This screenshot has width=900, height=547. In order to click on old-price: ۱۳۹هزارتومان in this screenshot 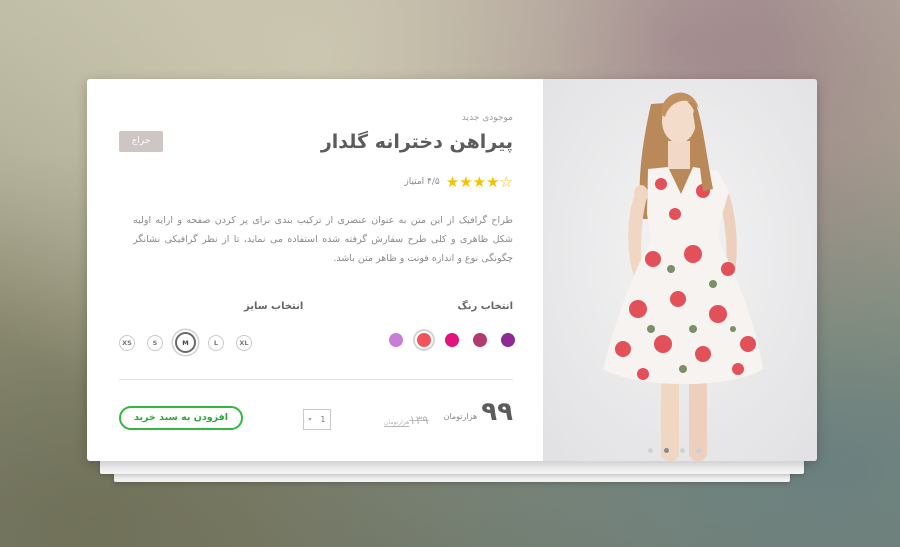, I will do `click(406, 420)`.